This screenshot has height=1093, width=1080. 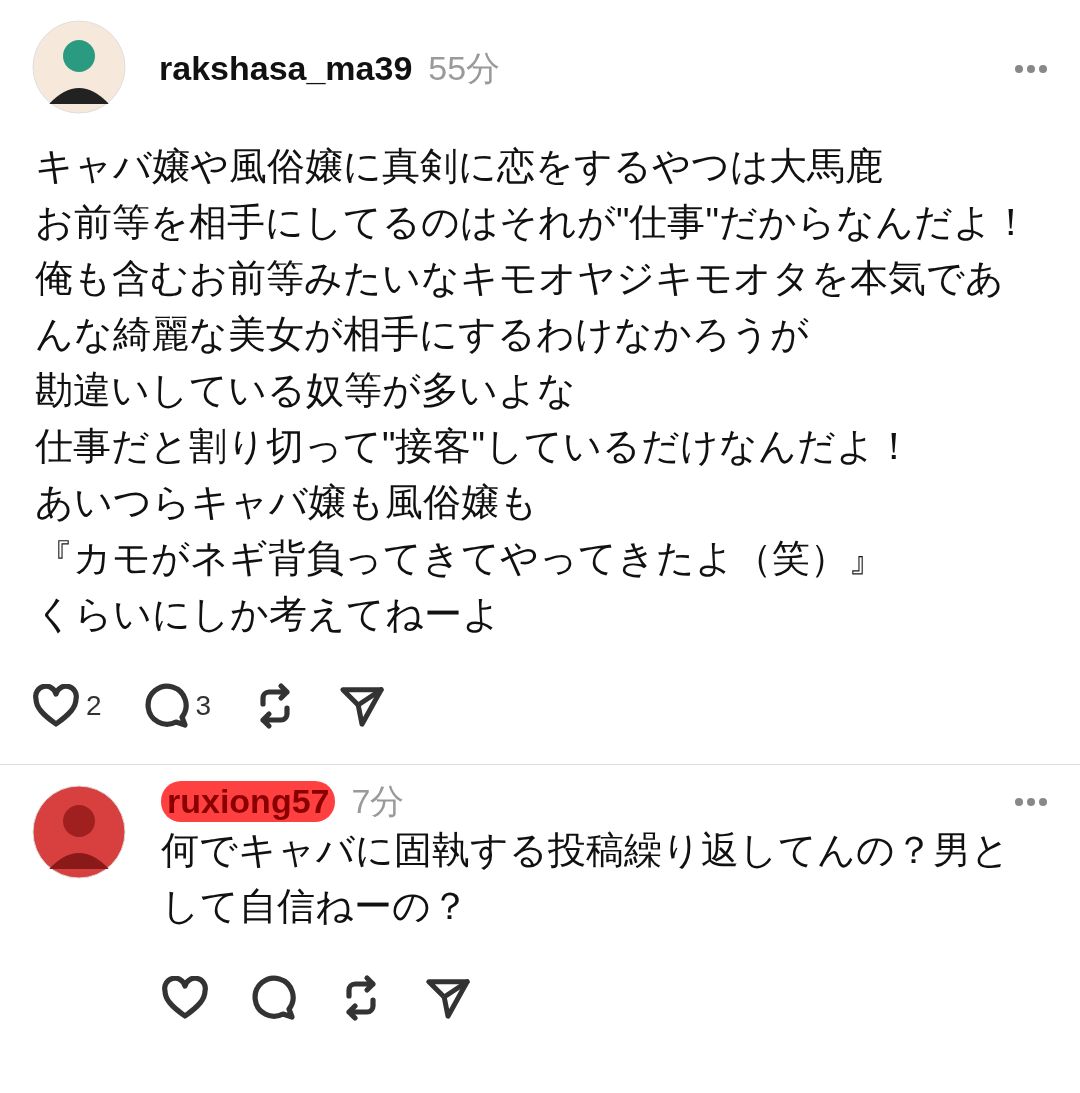 I want to click on post-time: 55分, so click(x=464, y=68).